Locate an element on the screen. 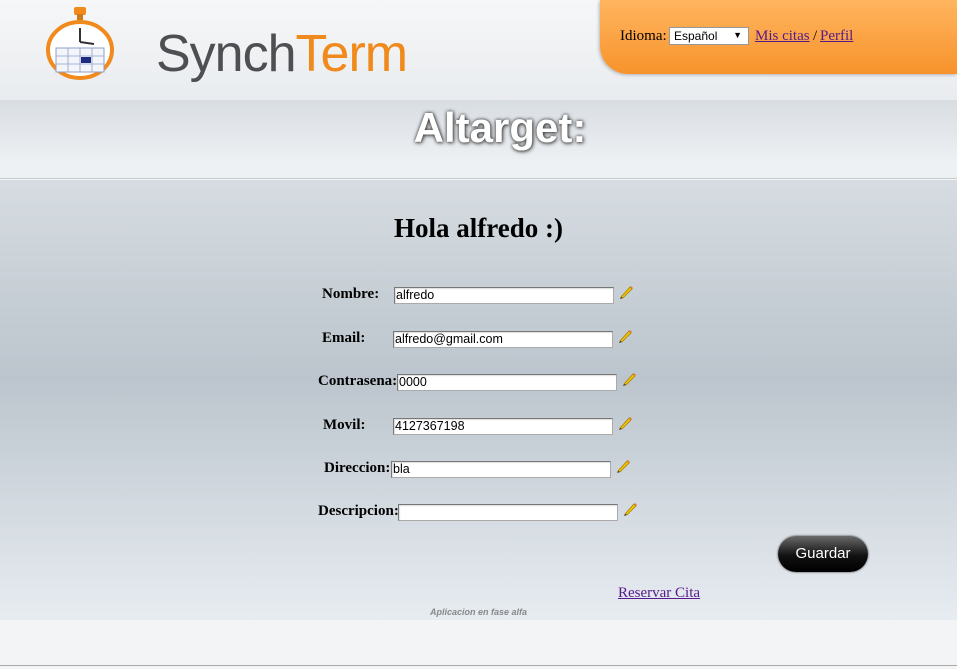 The image size is (957, 669). language-label: Idioma: is located at coordinates (643, 36).